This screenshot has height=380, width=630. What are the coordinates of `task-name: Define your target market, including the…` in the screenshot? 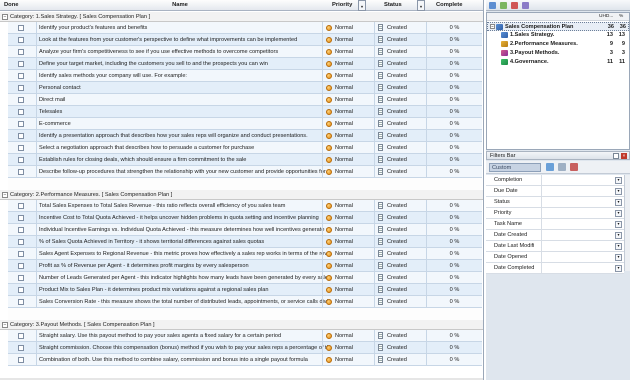 It's located at (183, 64).